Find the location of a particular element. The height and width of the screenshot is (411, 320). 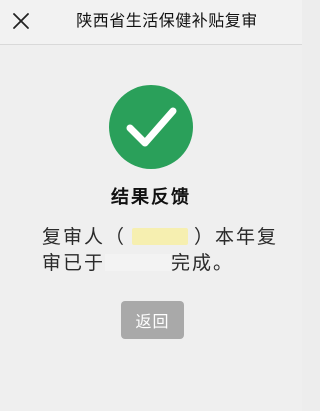

result-message-line-2: 审已于 完成。 is located at coordinates (158, 263).